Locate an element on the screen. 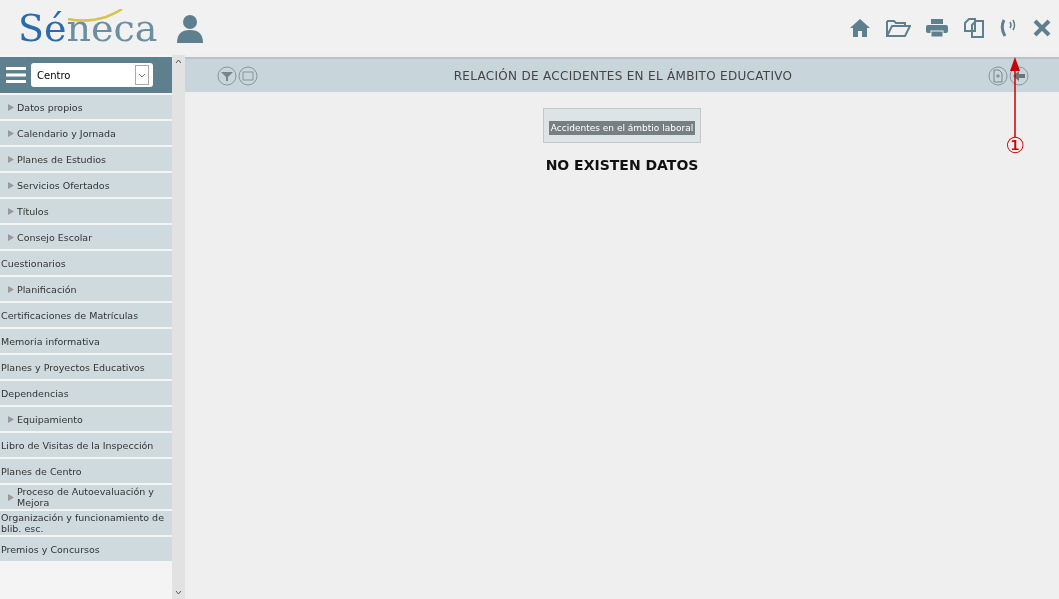 This screenshot has width=1059, height=599. print-icon is located at coordinates (937, 27).